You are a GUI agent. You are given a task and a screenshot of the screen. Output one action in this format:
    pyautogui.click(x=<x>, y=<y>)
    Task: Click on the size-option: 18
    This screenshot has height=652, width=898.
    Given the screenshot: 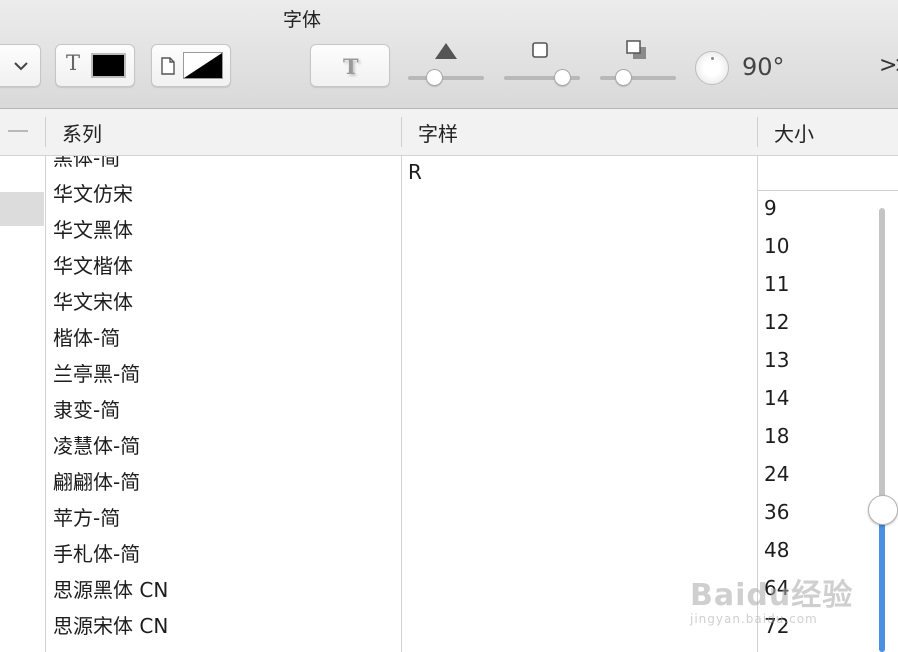 What is the action you would take?
    pyautogui.click(x=776, y=436)
    